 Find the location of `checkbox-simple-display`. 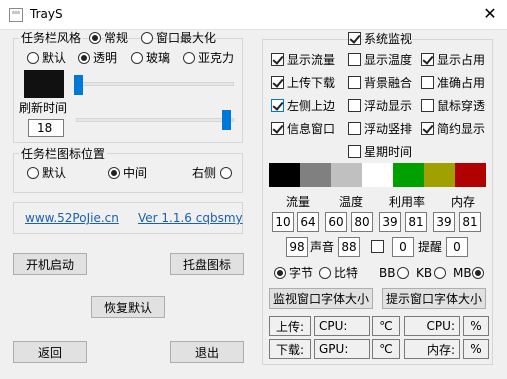

checkbox-simple-display is located at coordinates (427, 128).